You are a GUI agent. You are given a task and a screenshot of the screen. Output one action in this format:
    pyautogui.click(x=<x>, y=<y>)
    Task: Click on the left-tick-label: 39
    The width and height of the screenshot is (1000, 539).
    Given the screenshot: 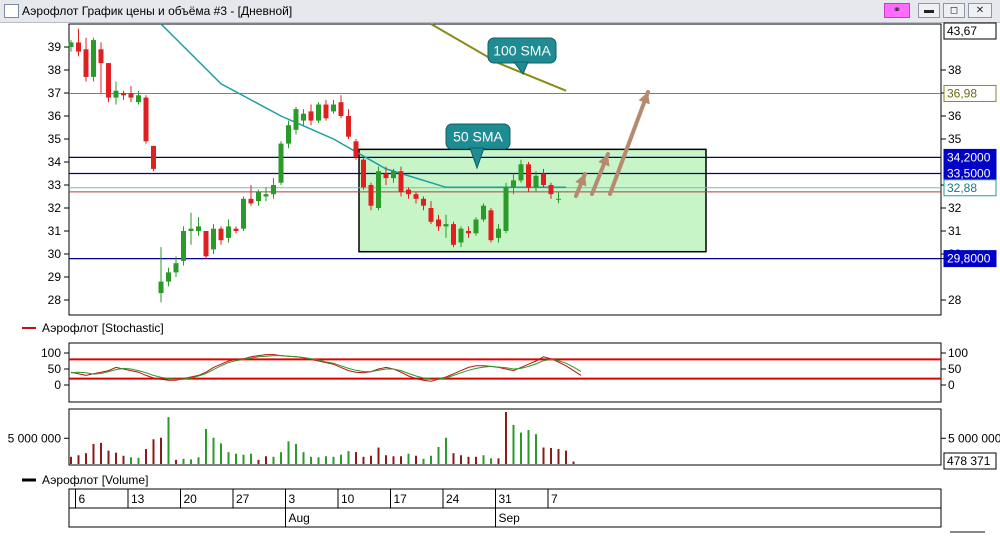 What is the action you would take?
    pyautogui.click(x=55, y=47)
    